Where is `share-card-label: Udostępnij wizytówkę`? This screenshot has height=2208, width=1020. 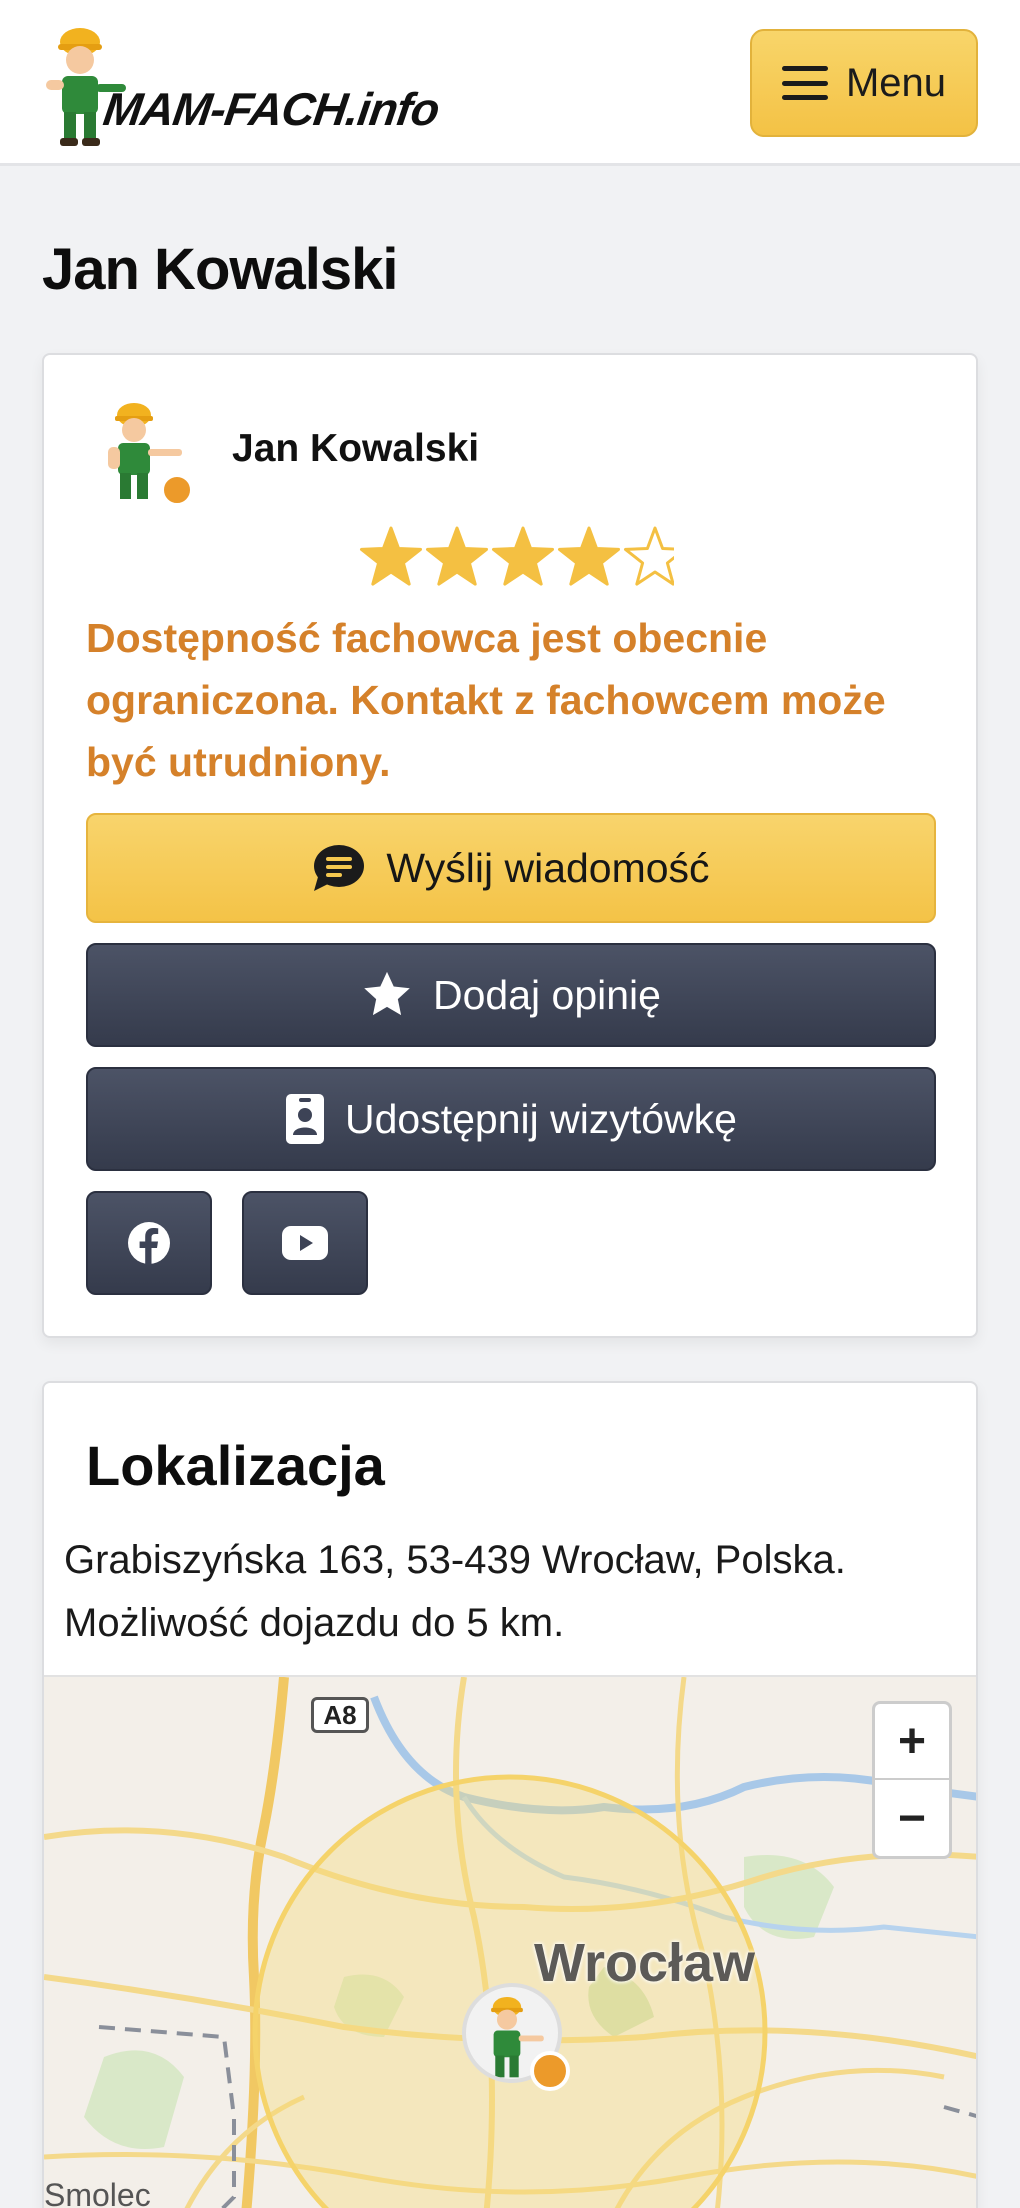
share-card-label: Udostępnij wizytówkę is located at coordinates (541, 1118).